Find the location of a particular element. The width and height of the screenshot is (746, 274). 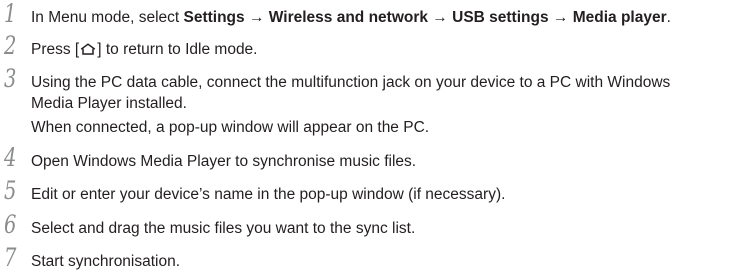

step-line: Media Player installed. is located at coordinates (109, 103).